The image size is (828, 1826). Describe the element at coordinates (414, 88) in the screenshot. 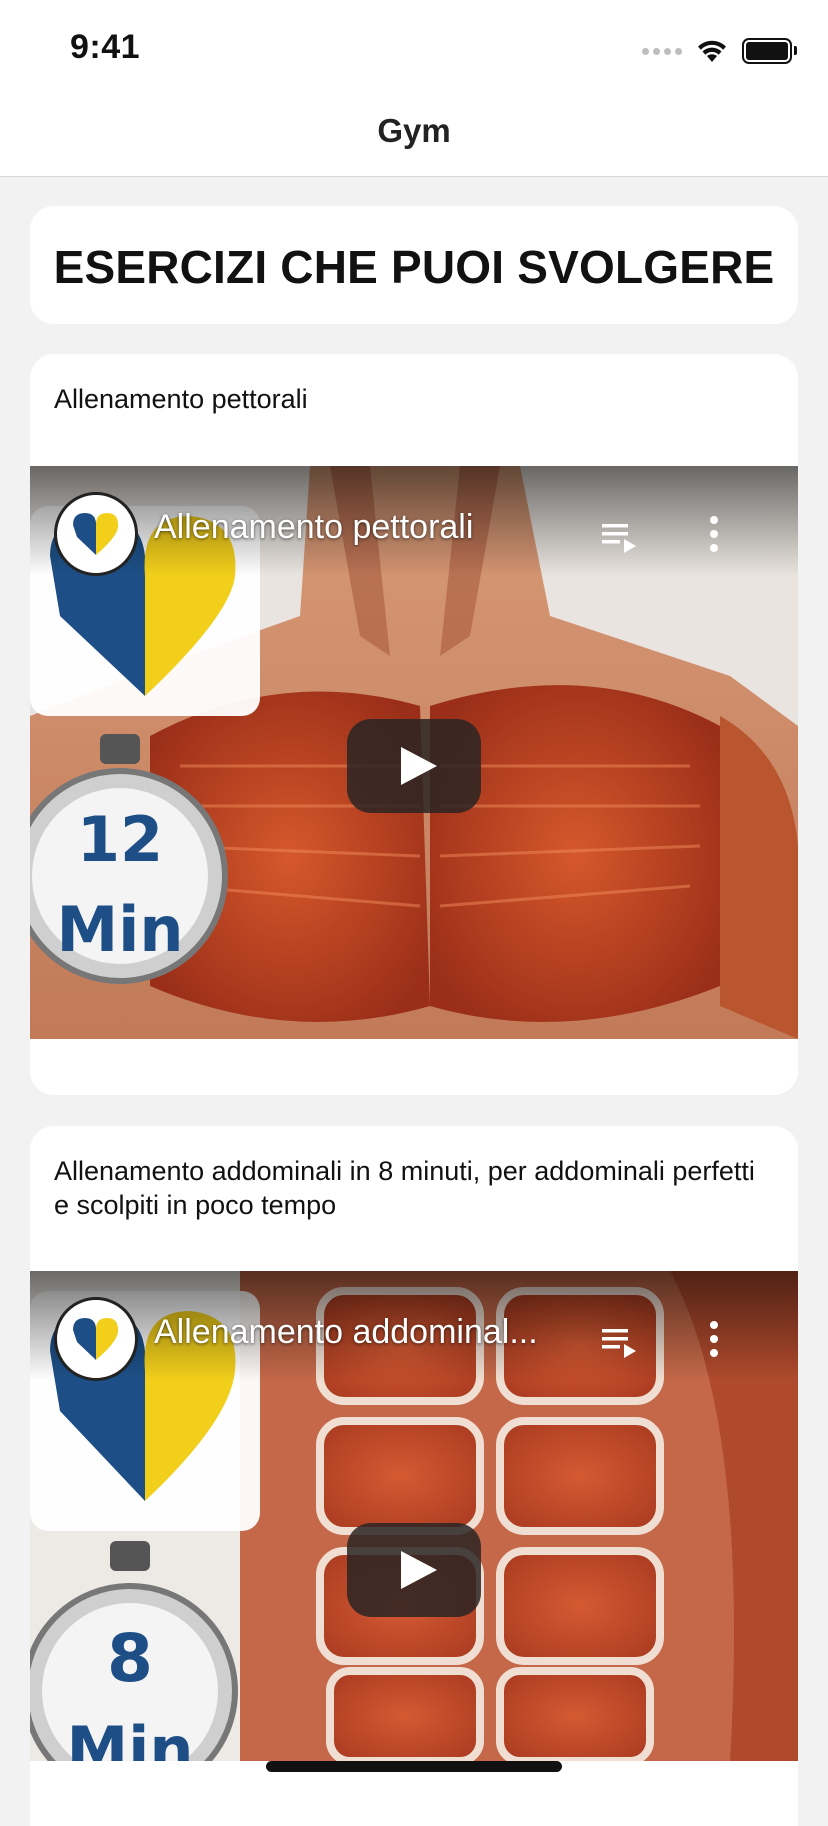

I see `top-bar: 9:41 Gym` at that location.